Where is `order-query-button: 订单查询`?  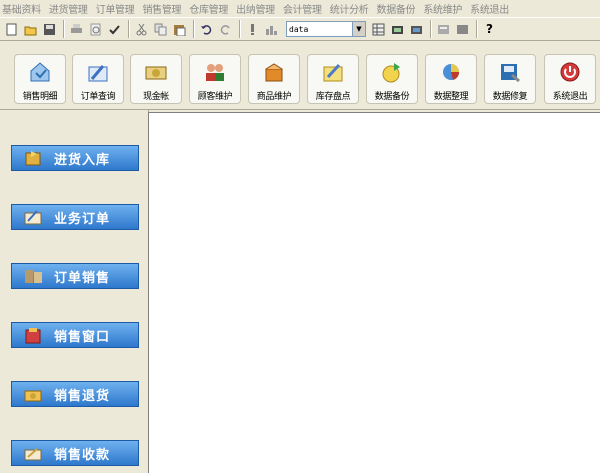
order-query-button: 订单查询 is located at coordinates (98, 79).